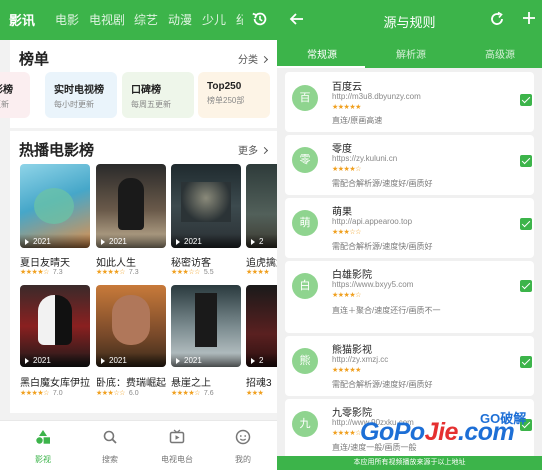  Describe the element at coordinates (234, 95) in the screenshot. I see `rank-chip-top250: Top250 榜单250部` at that location.